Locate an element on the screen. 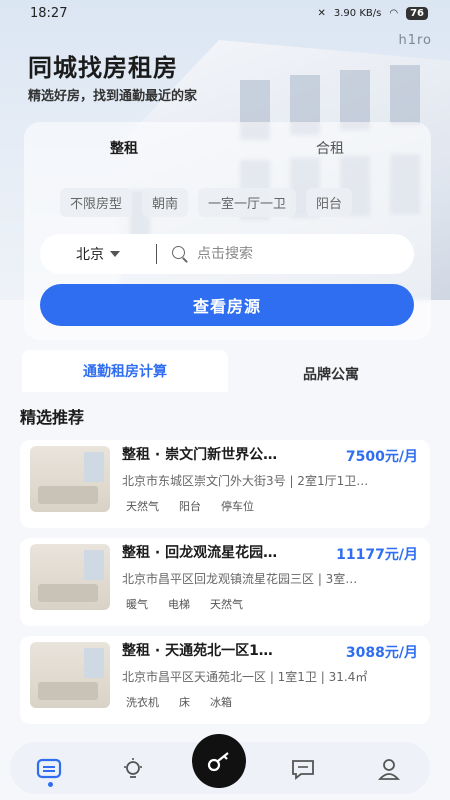 This screenshot has height=800, width=450. listing-tag: 阳台 is located at coordinates (190, 506).